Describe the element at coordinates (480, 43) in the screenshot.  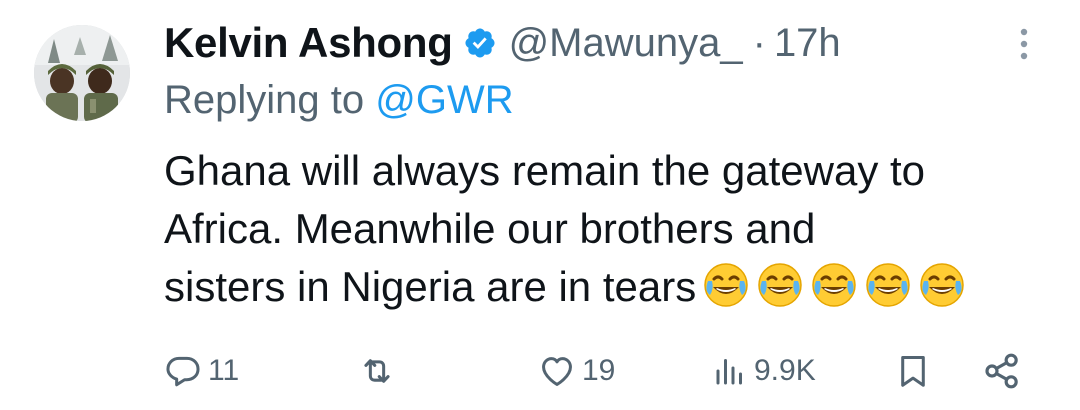
I see `verified-badge-icon` at that location.